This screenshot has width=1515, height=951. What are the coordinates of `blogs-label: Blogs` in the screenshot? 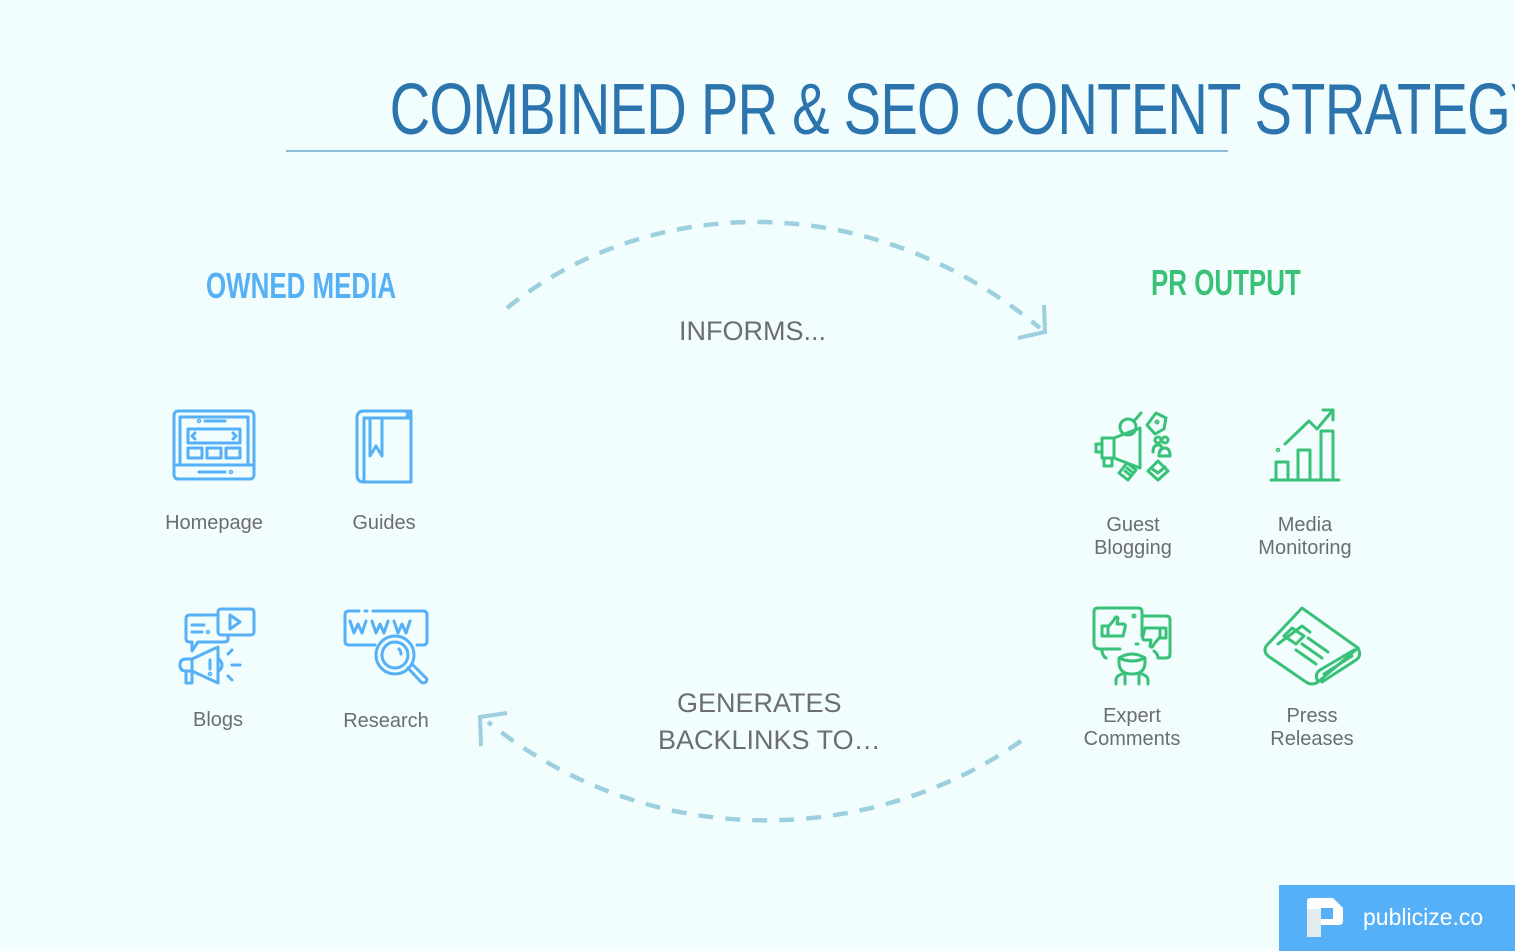 It's located at (218, 720).